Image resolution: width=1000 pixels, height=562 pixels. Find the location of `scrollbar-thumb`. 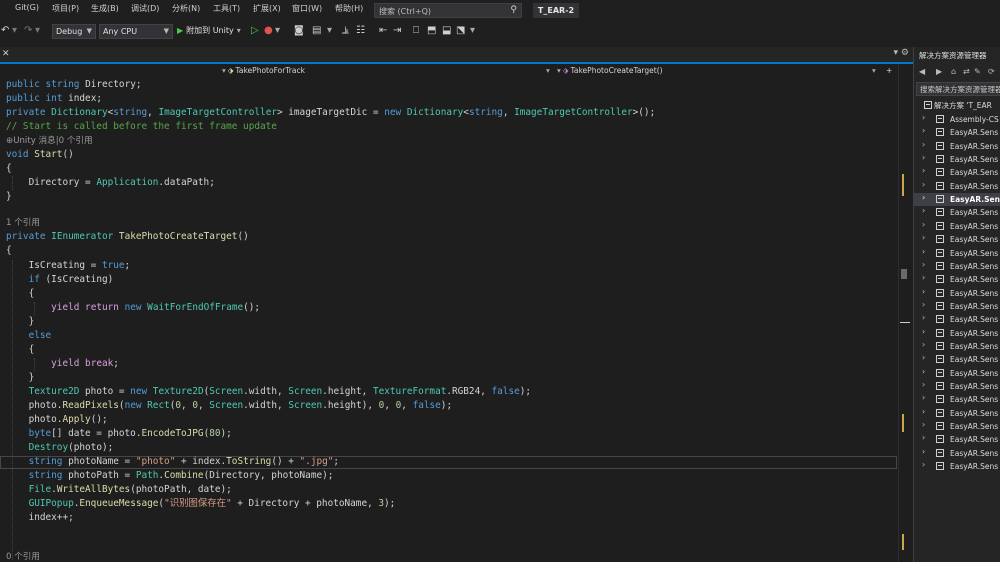

scrollbar-thumb is located at coordinates (904, 274).